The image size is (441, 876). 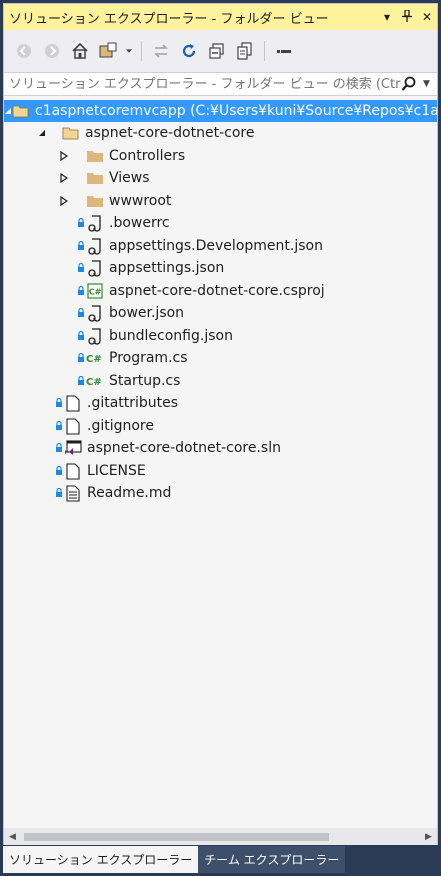 I want to click on home-icon, so click(x=80, y=51).